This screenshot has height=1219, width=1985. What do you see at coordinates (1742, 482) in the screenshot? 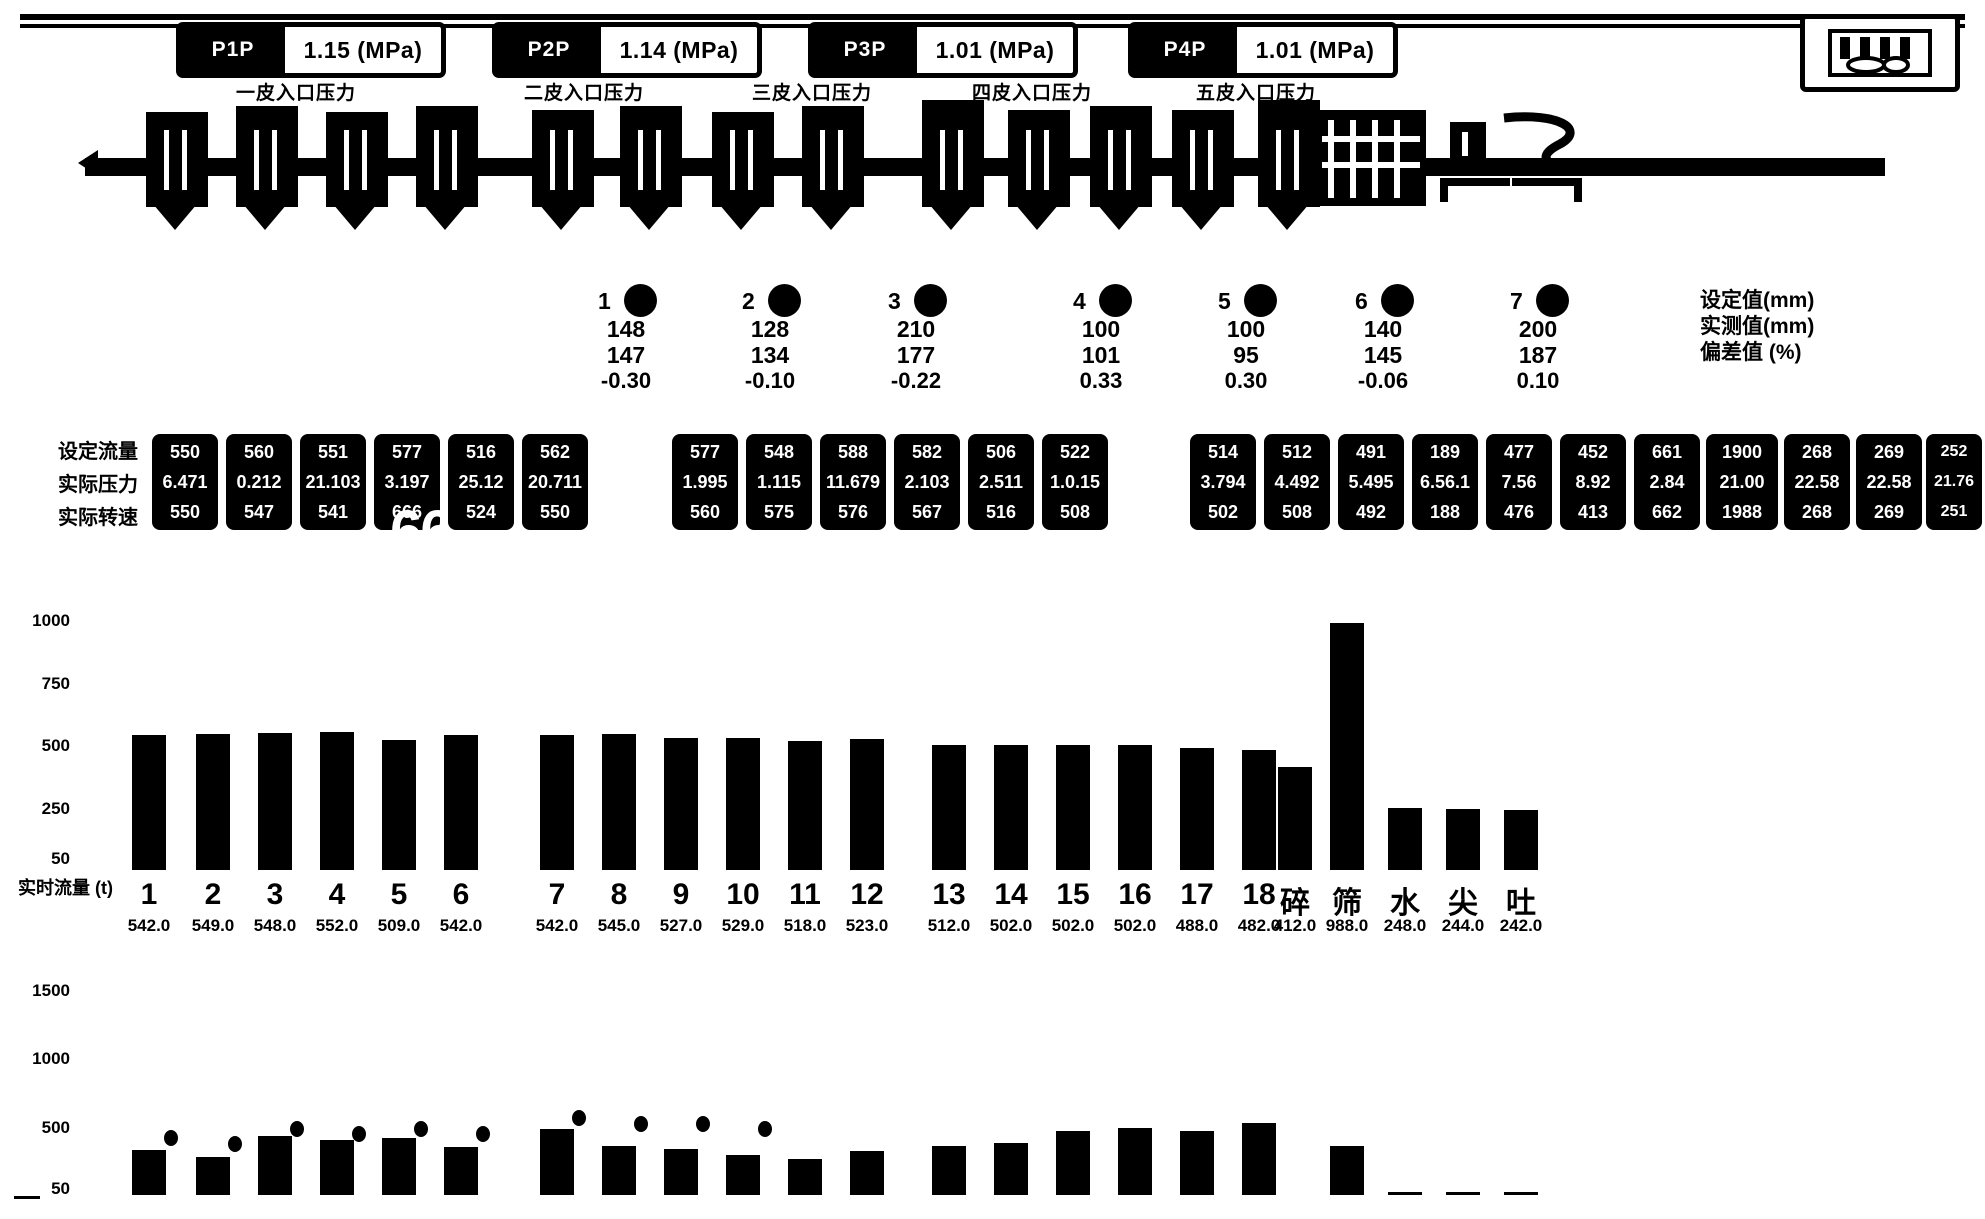
I see `table-cell: 1900 21.00 1988` at bounding box center [1742, 482].